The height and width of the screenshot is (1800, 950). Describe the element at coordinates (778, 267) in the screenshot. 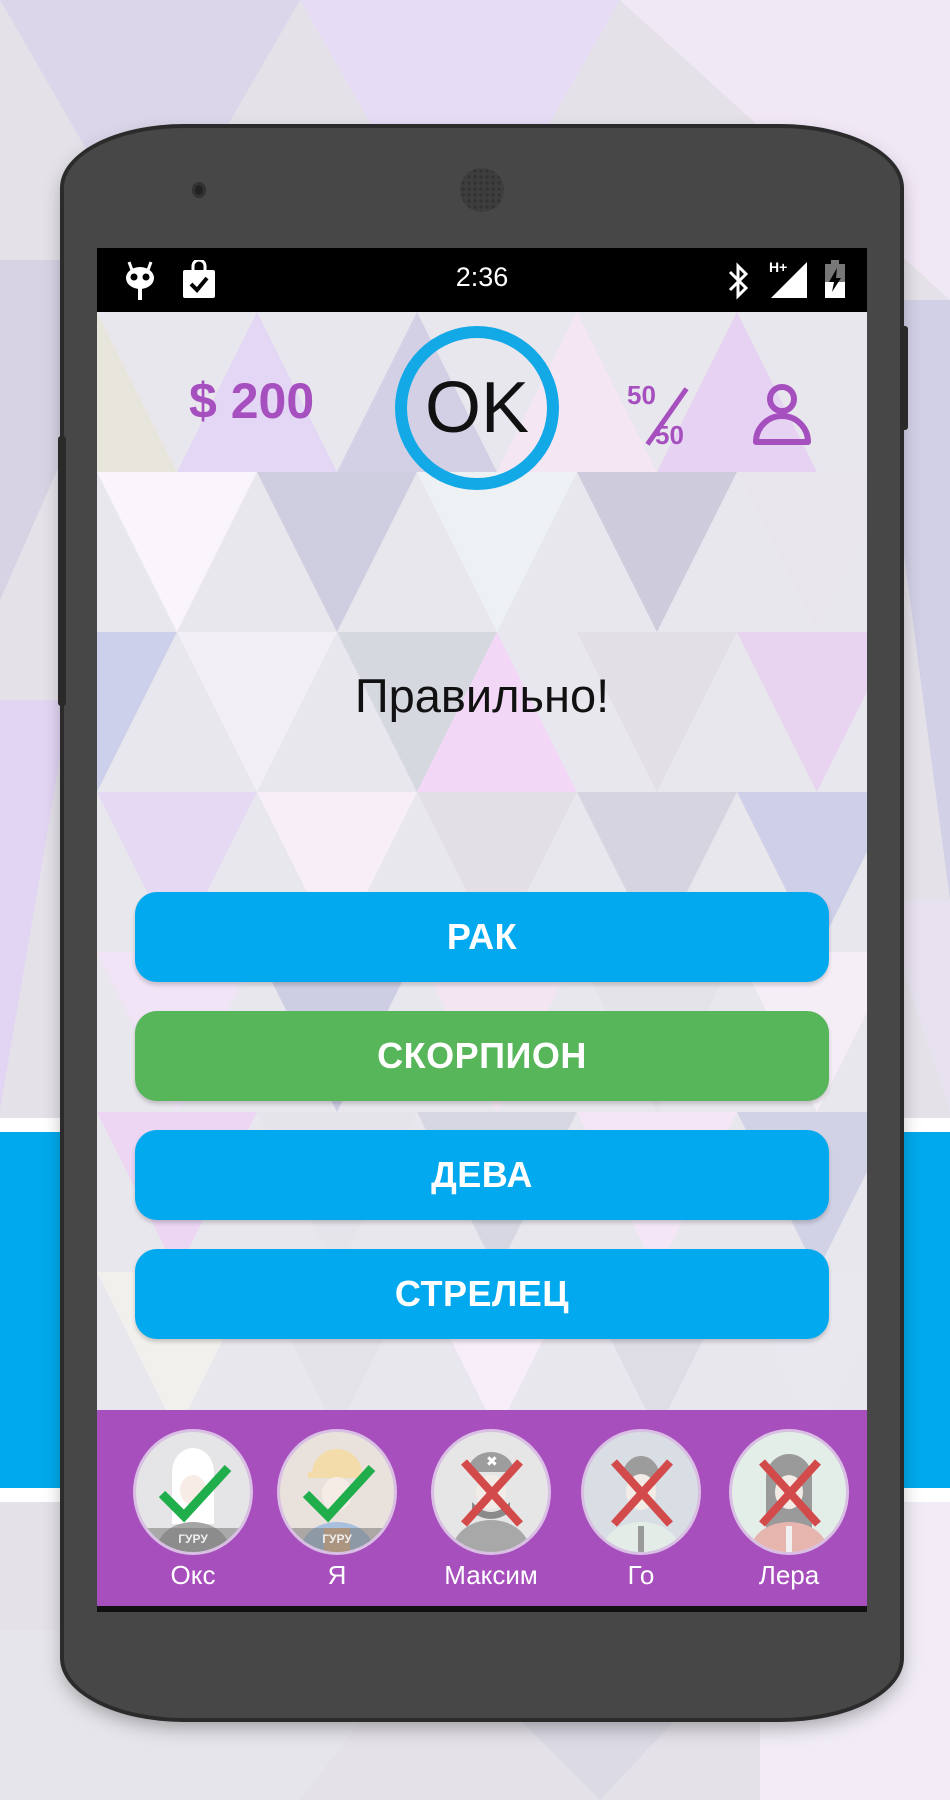

I see `svg-text: H+` at that location.